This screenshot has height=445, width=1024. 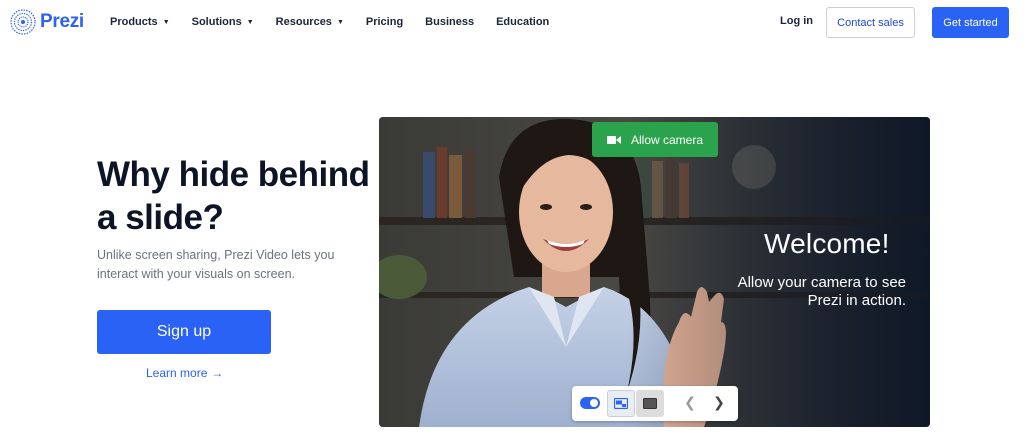 What do you see at coordinates (216, 22) in the screenshot?
I see `nav-item-label: Solutions` at bounding box center [216, 22].